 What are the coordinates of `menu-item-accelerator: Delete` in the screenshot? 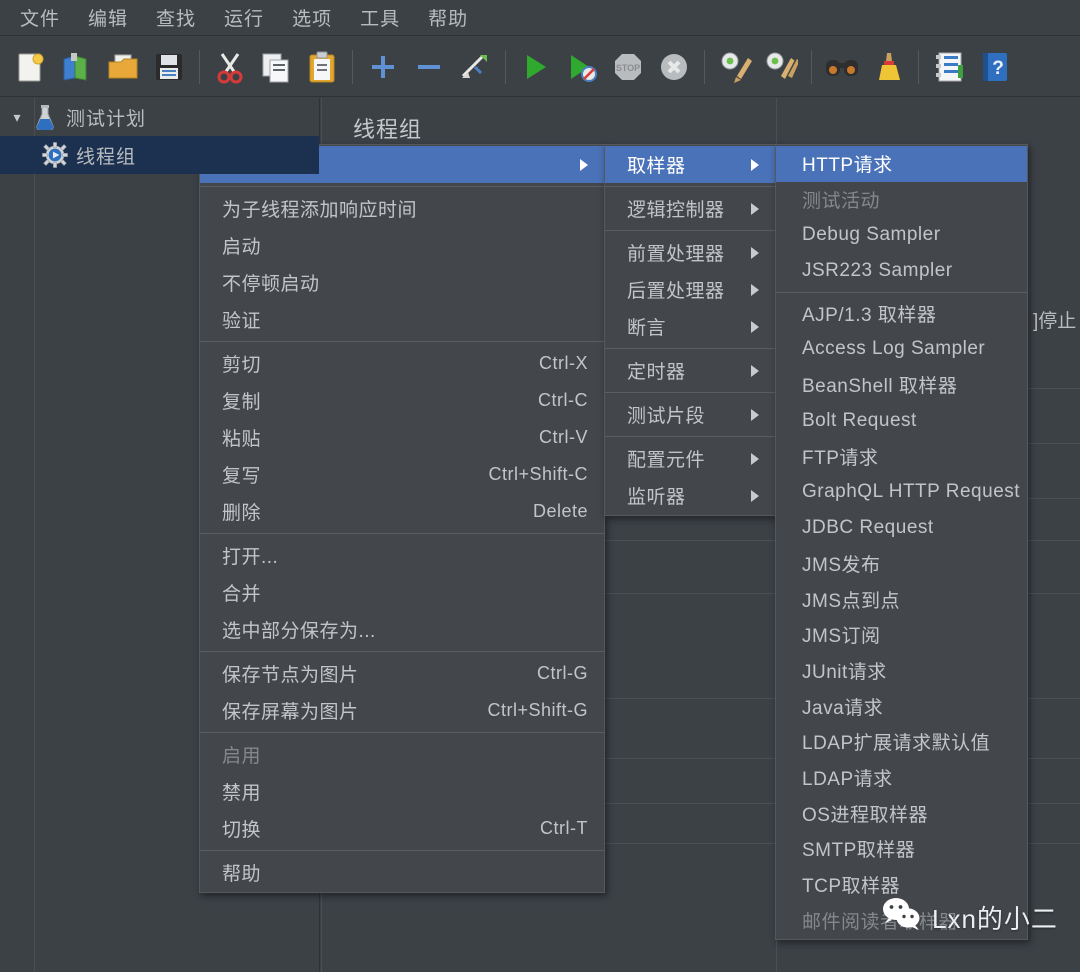 It's located at (560, 511).